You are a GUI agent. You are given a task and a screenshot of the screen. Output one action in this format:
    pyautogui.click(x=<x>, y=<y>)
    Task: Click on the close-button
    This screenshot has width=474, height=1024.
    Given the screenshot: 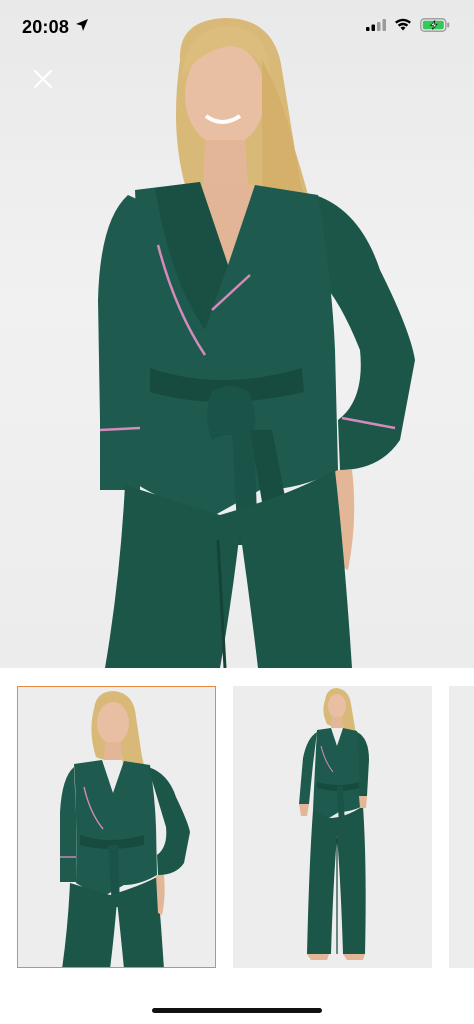 What is the action you would take?
    pyautogui.click(x=43, y=81)
    